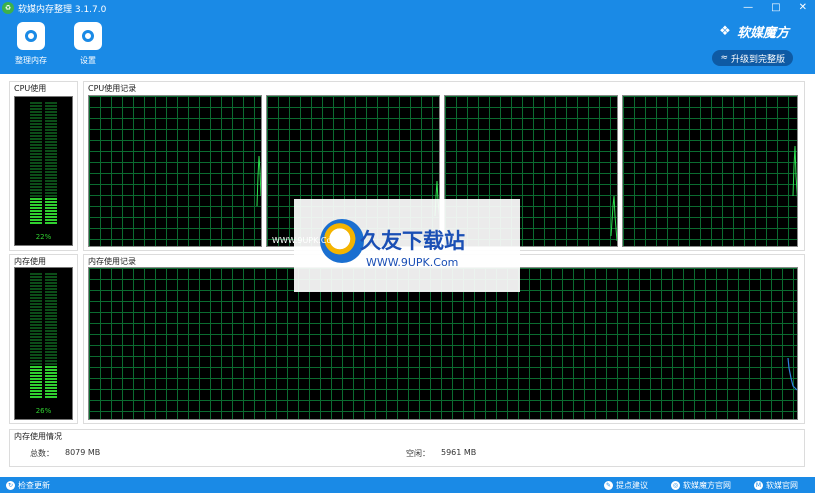 The image size is (815, 493). I want to click on brand-m-icon: M, so click(758, 485).